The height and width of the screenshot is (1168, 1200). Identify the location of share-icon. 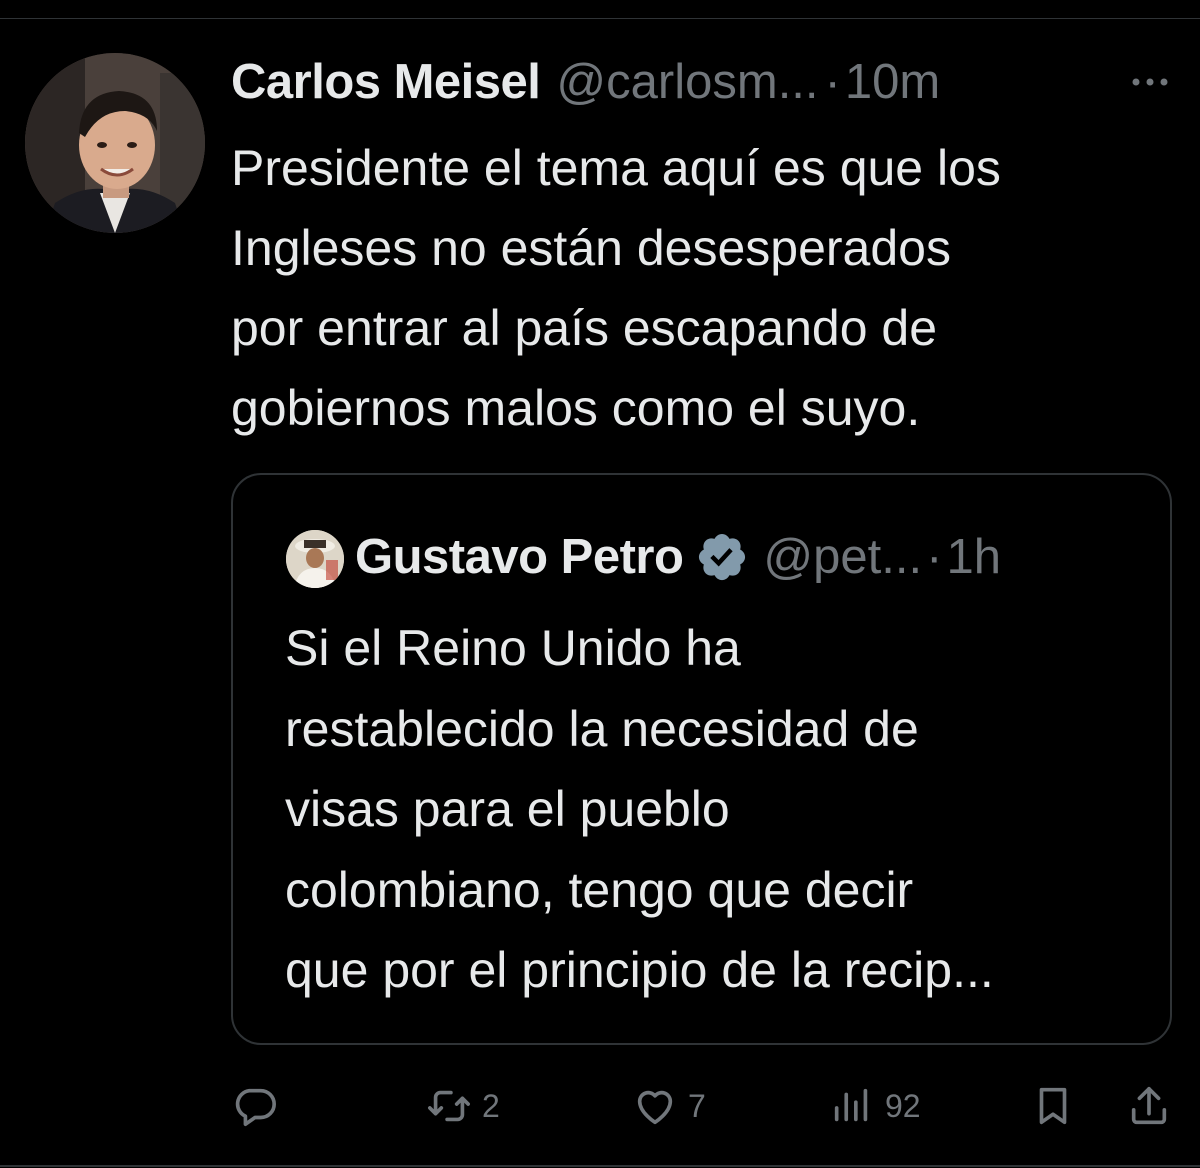
(1149, 1106).